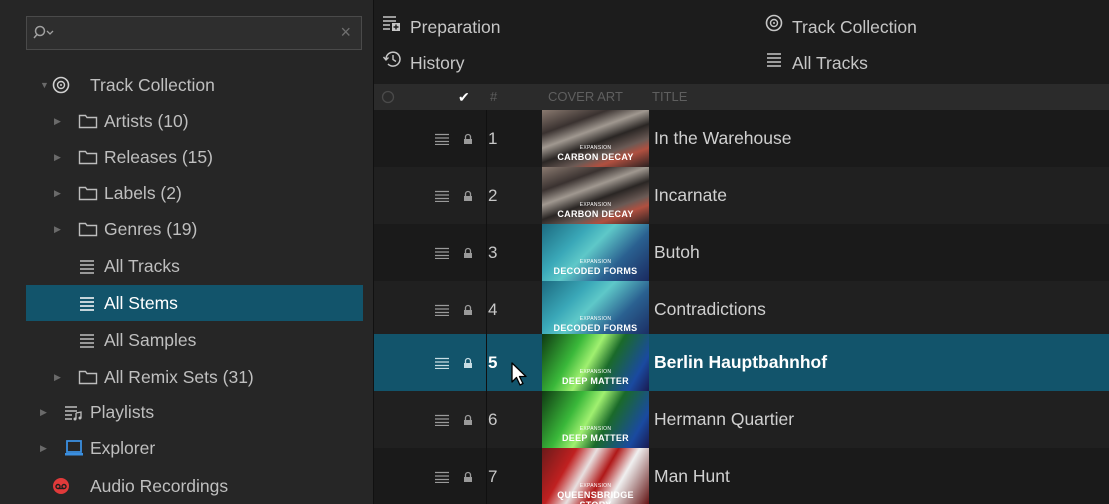 Image resolution: width=1109 pixels, height=504 pixels. I want to click on tree-item-label: Labels (2), so click(143, 193).